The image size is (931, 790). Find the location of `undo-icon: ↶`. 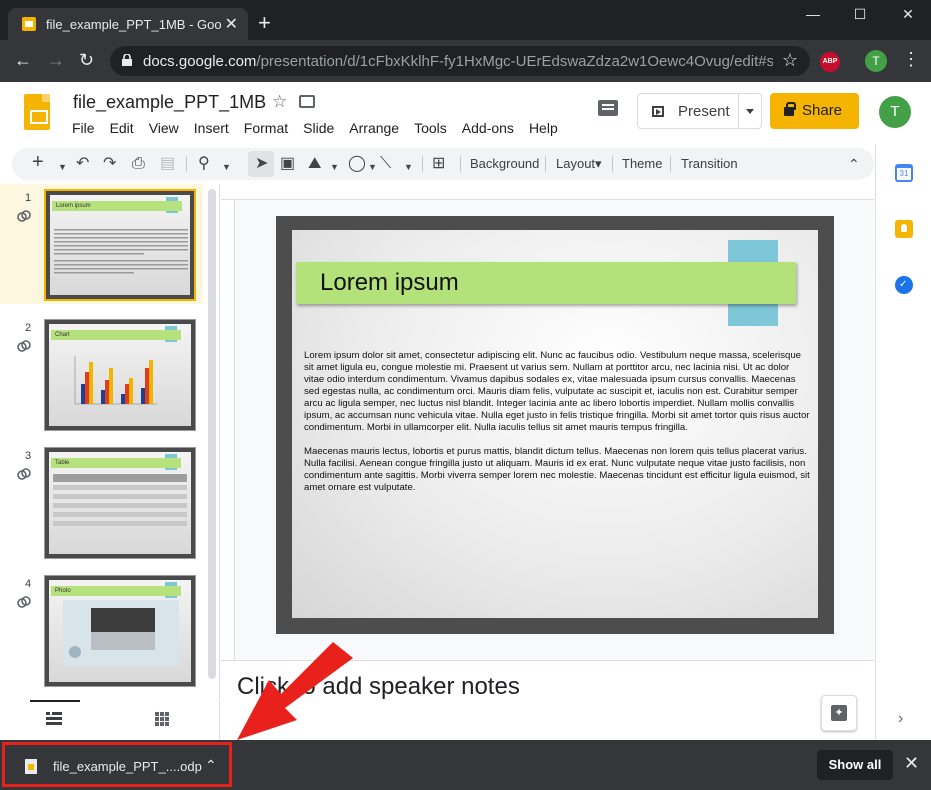

undo-icon: ↶ is located at coordinates (82, 164).